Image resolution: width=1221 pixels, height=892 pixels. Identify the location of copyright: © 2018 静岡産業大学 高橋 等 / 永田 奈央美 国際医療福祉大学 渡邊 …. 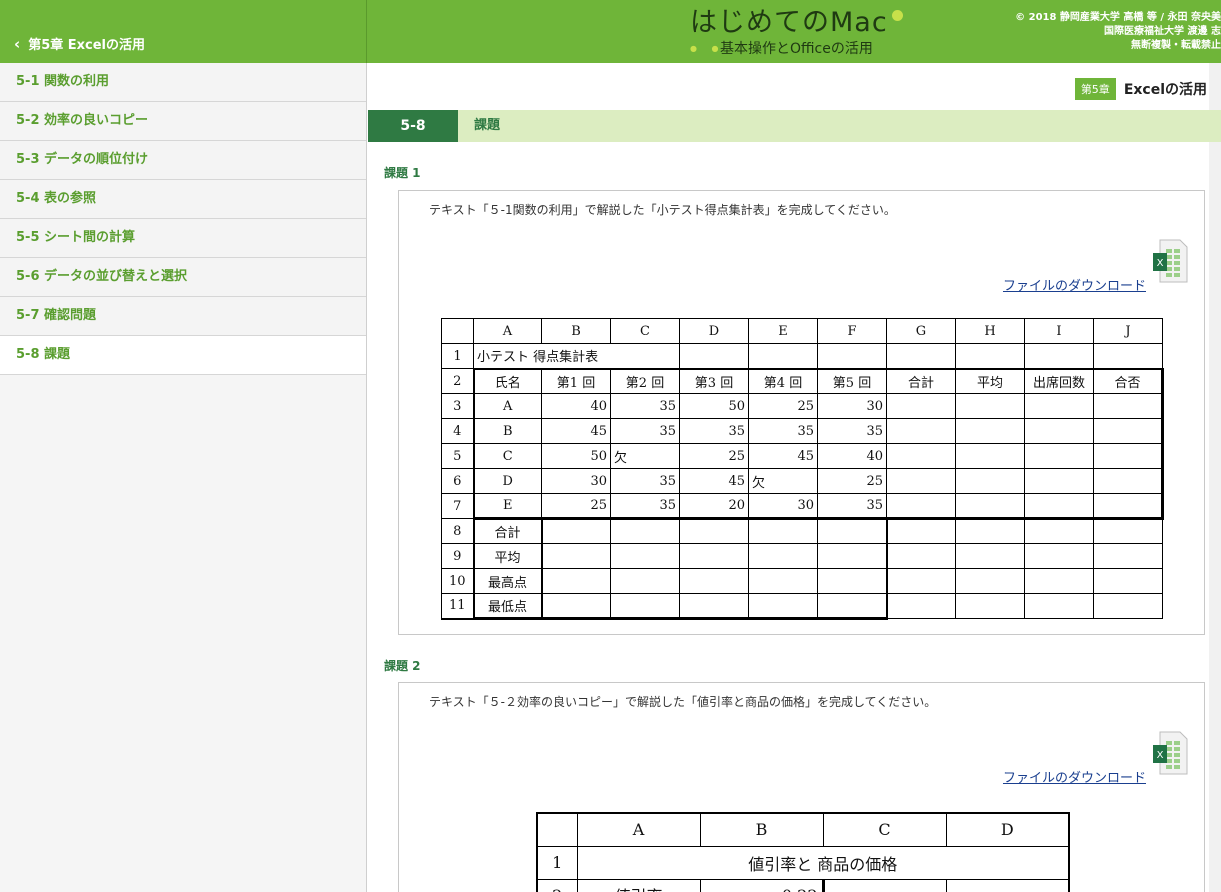
(1118, 32).